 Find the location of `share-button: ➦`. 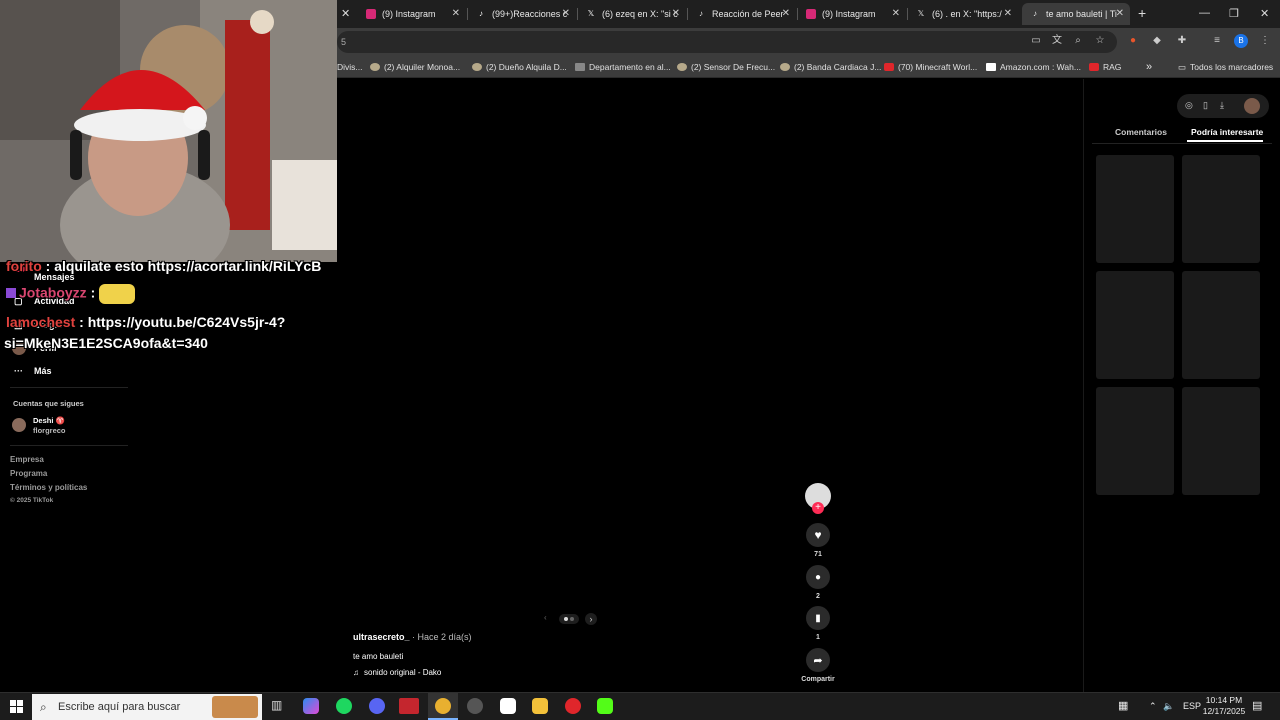

share-button: ➦ is located at coordinates (818, 660).